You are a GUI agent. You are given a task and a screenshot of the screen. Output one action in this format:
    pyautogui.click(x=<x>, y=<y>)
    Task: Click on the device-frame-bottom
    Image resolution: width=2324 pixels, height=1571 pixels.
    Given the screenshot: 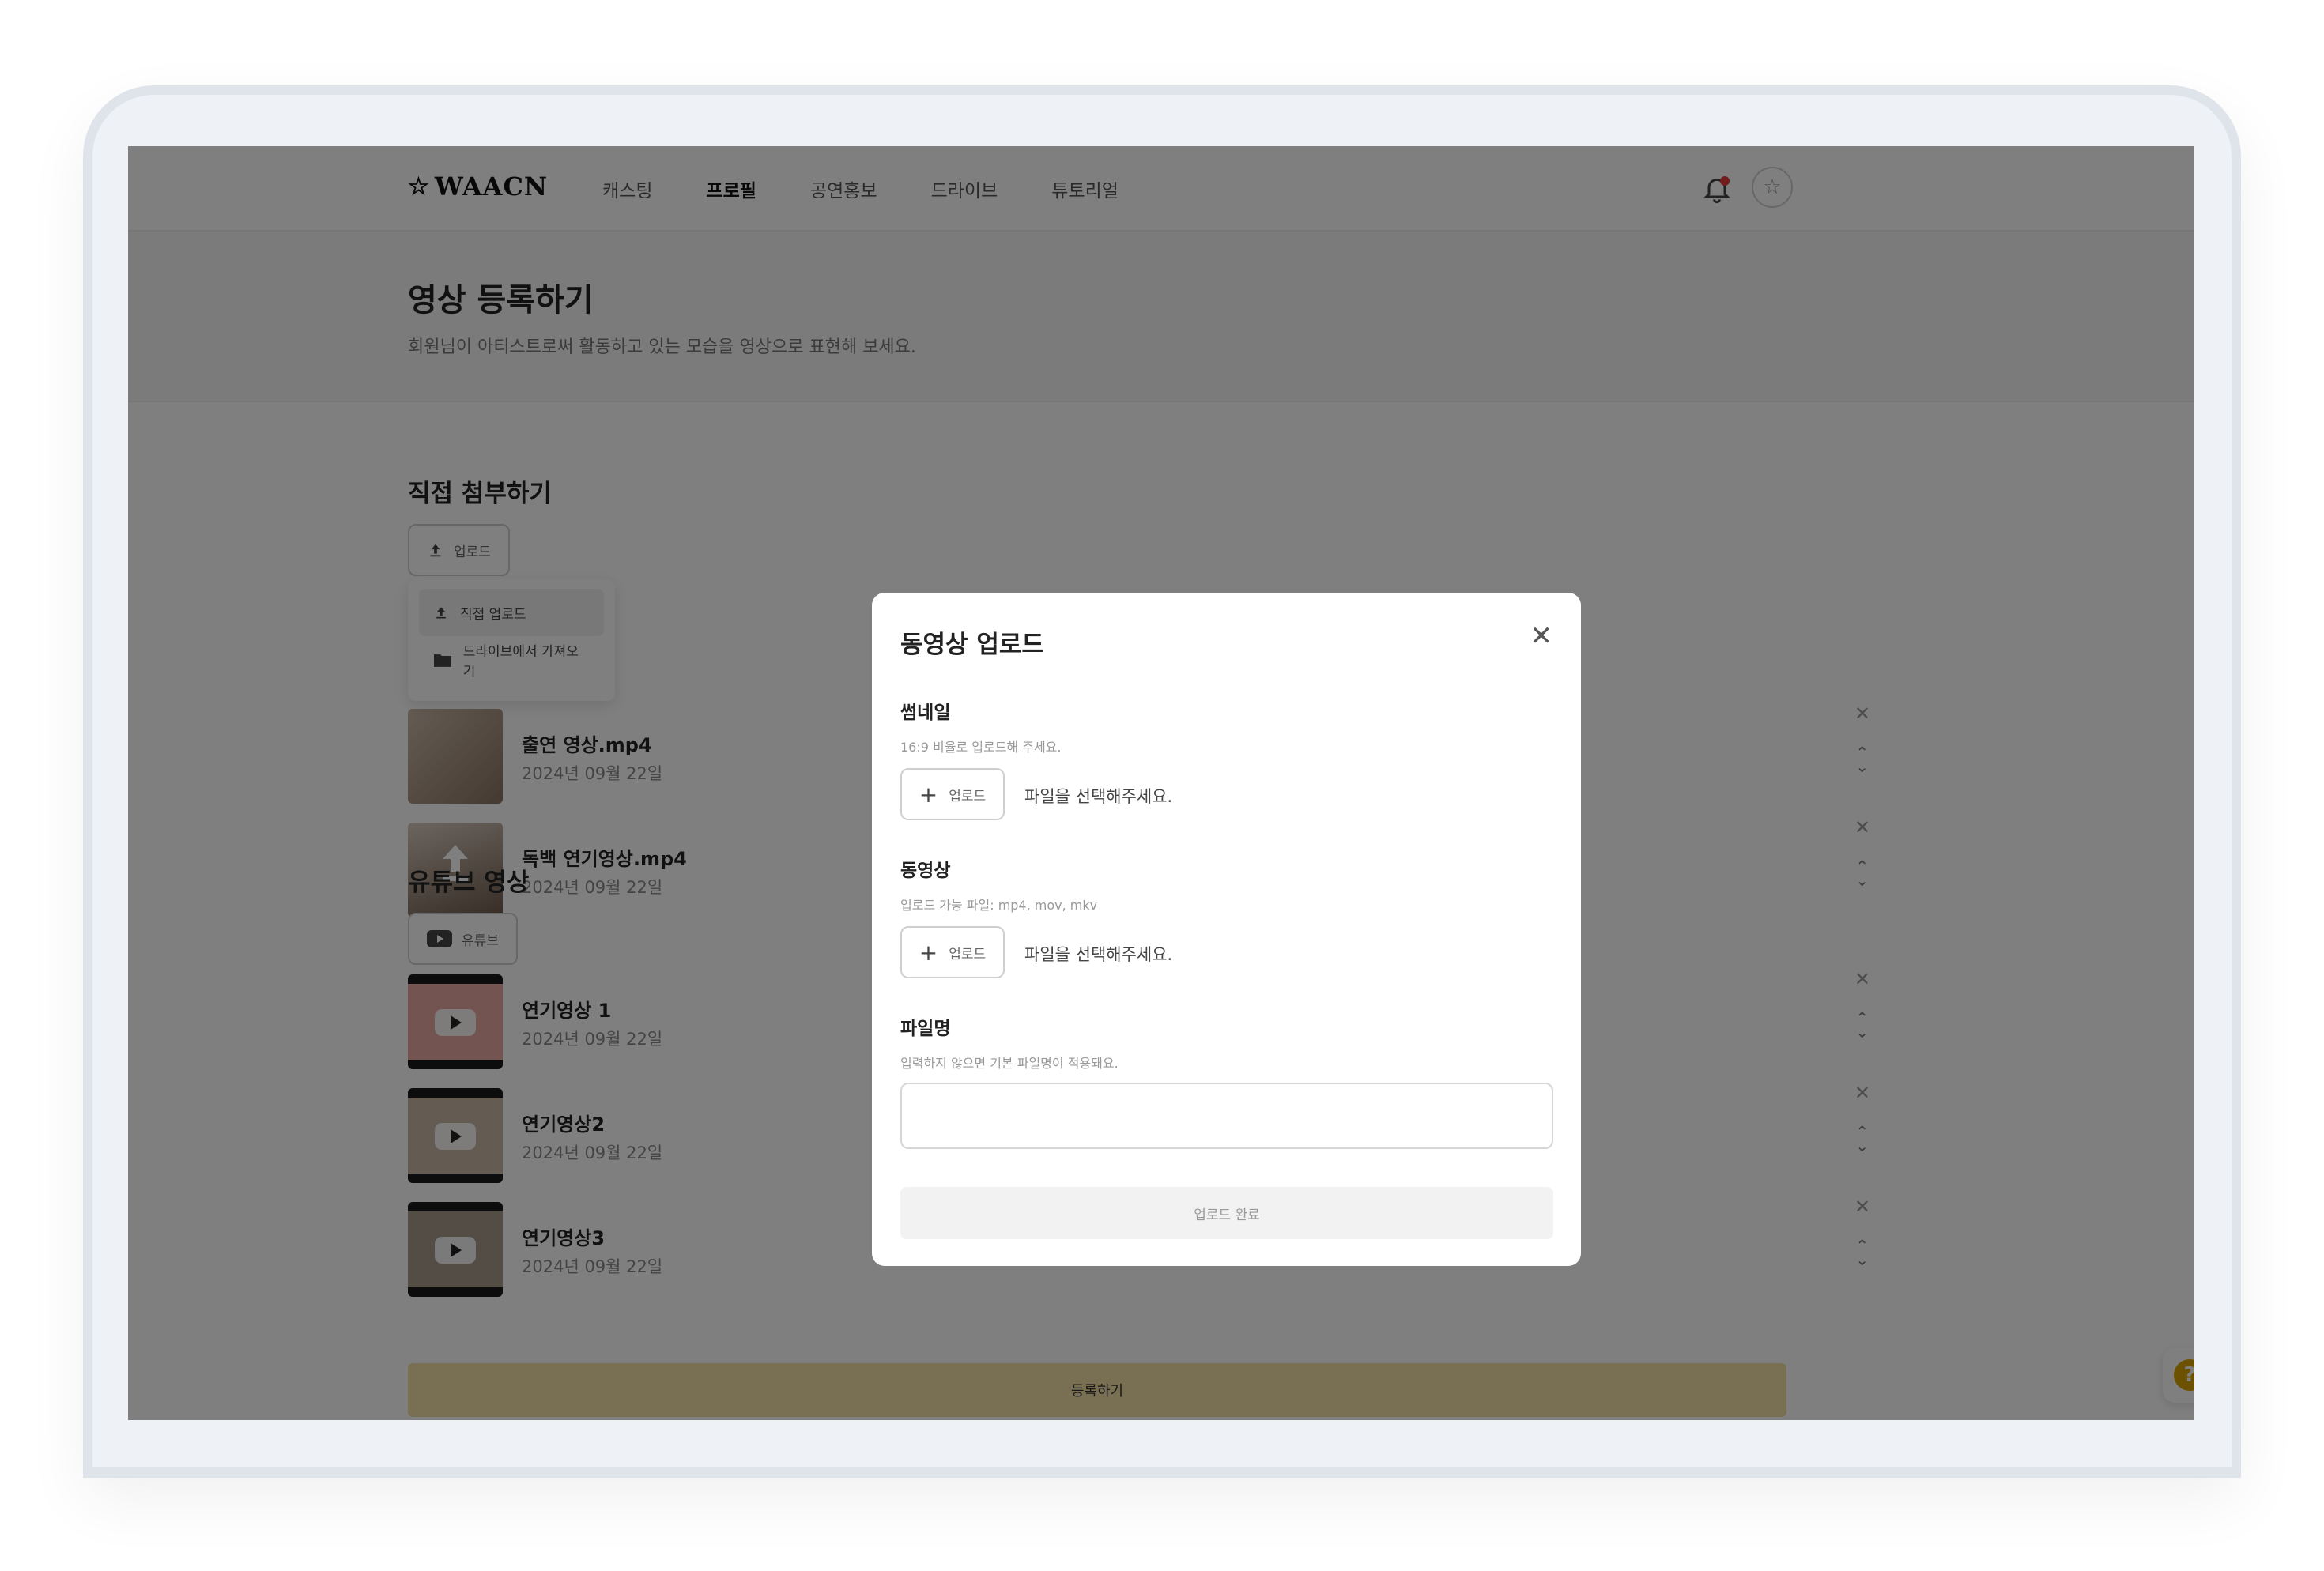 What is the action you would take?
    pyautogui.click(x=1162, y=1473)
    